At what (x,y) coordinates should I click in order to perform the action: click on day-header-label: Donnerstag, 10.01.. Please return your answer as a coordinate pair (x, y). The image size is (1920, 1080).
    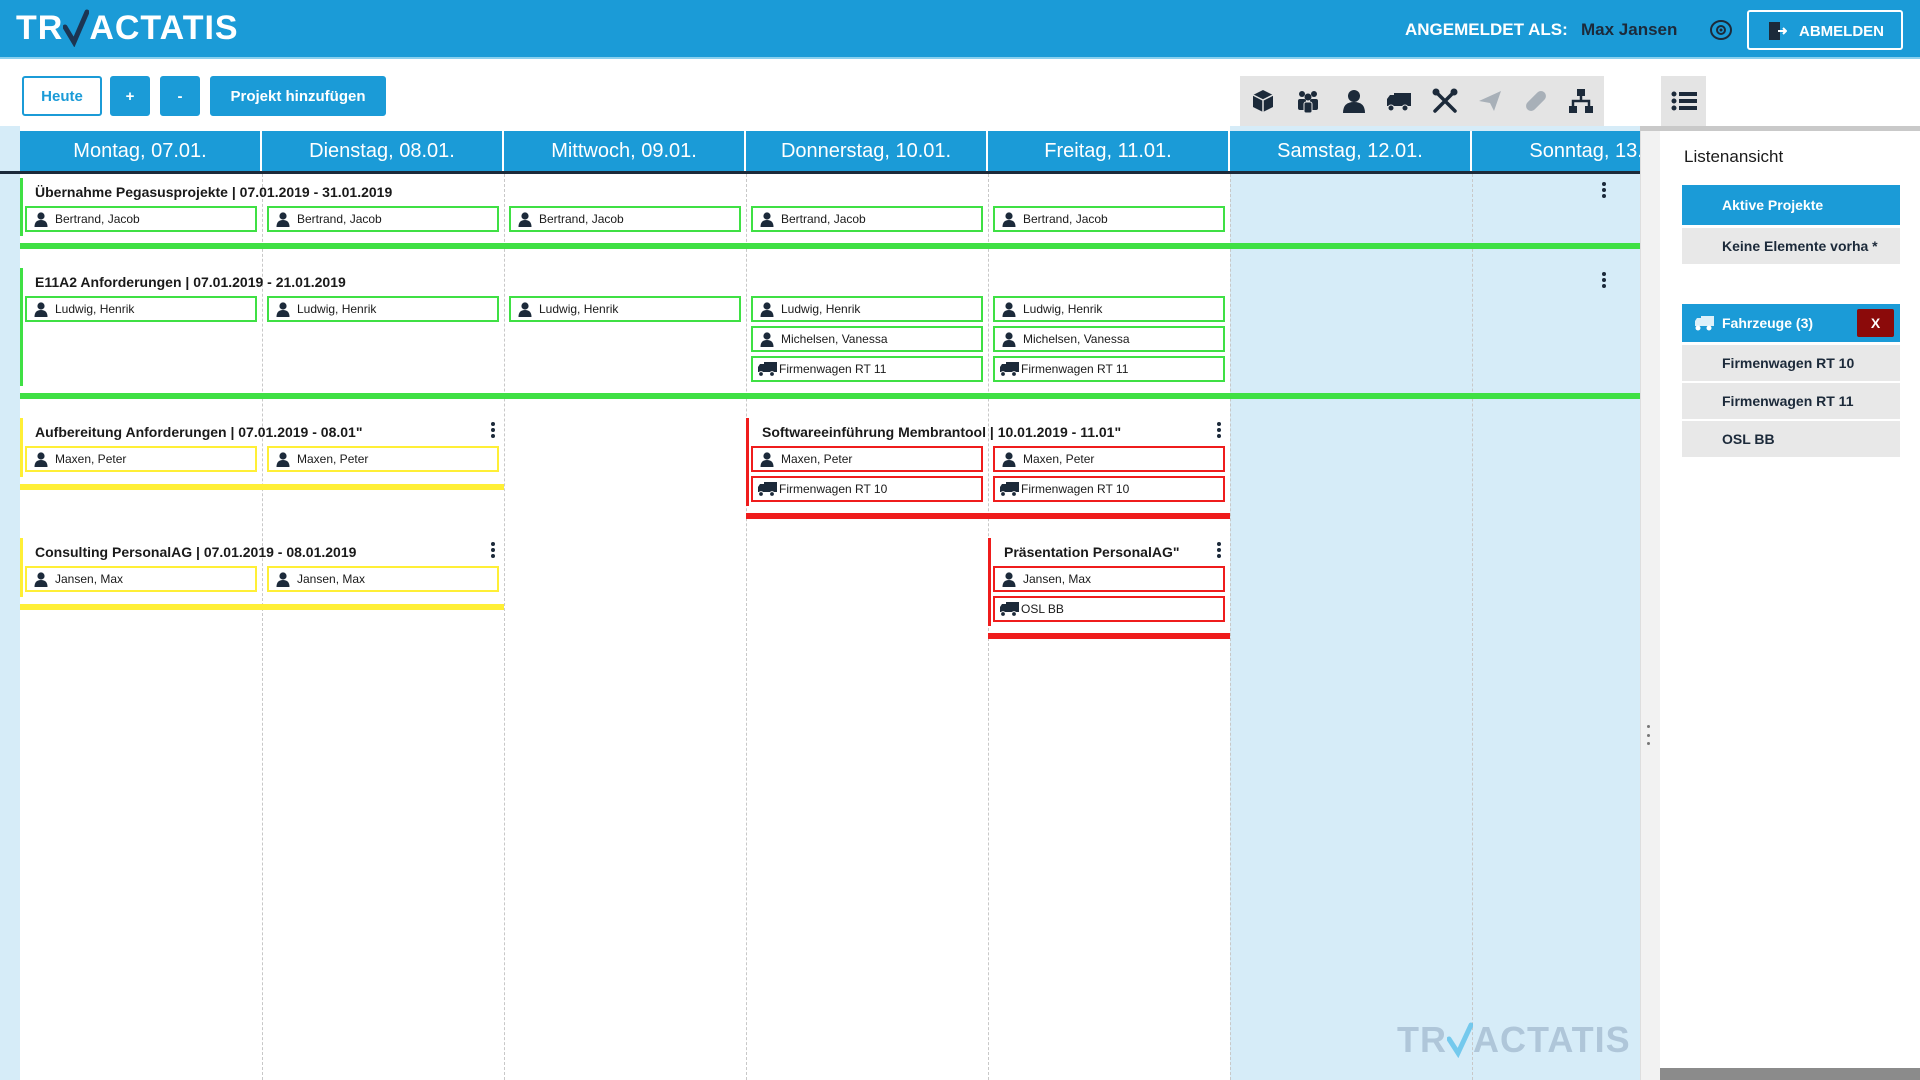
    Looking at the image, I should click on (866, 150).